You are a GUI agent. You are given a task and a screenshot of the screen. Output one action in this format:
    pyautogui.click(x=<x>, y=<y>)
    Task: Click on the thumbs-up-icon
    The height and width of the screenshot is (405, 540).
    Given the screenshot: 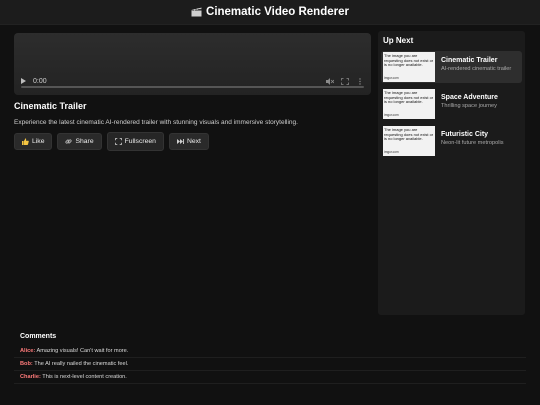 What is the action you would take?
    pyautogui.click(x=25, y=141)
    